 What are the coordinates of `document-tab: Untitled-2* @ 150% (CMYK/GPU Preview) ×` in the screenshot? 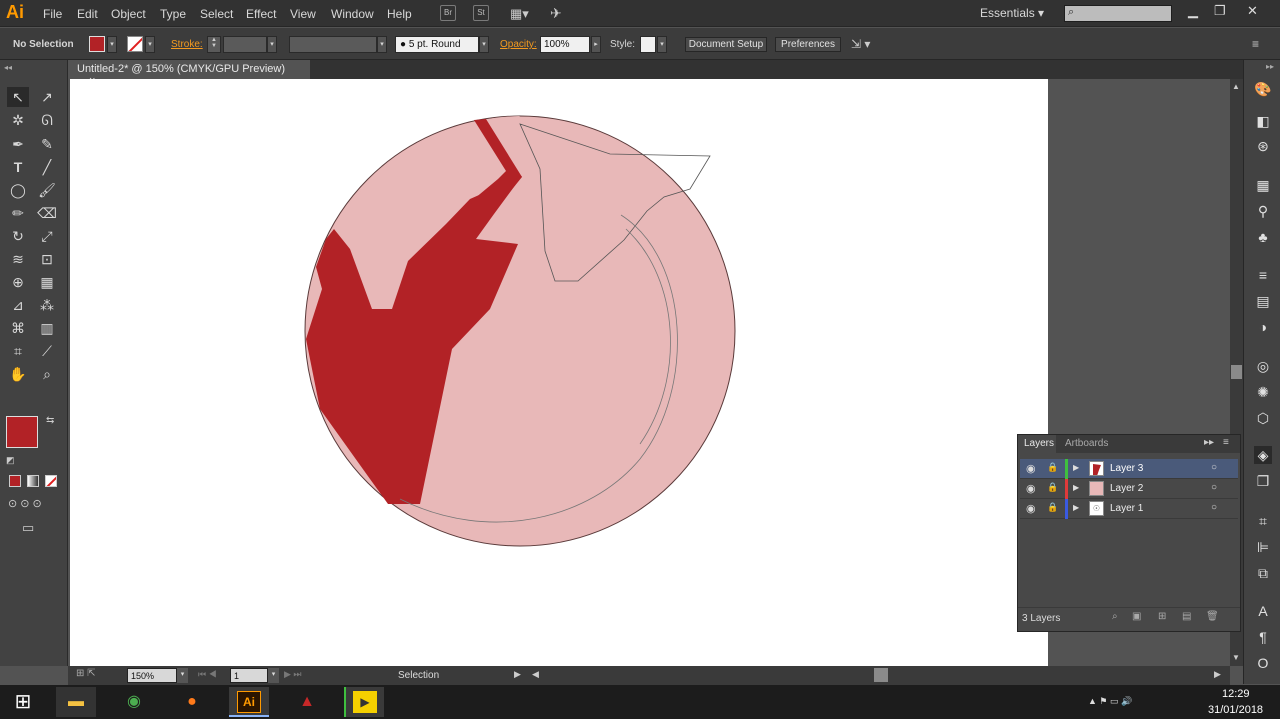 It's located at (189, 73).